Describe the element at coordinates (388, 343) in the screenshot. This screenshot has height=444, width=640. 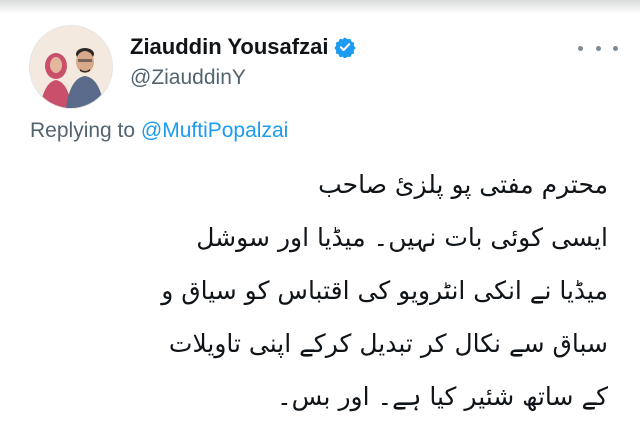
I see `tweet-line: سباق سے نکال کر تبدیل کرکے اپنی تاویلات` at that location.